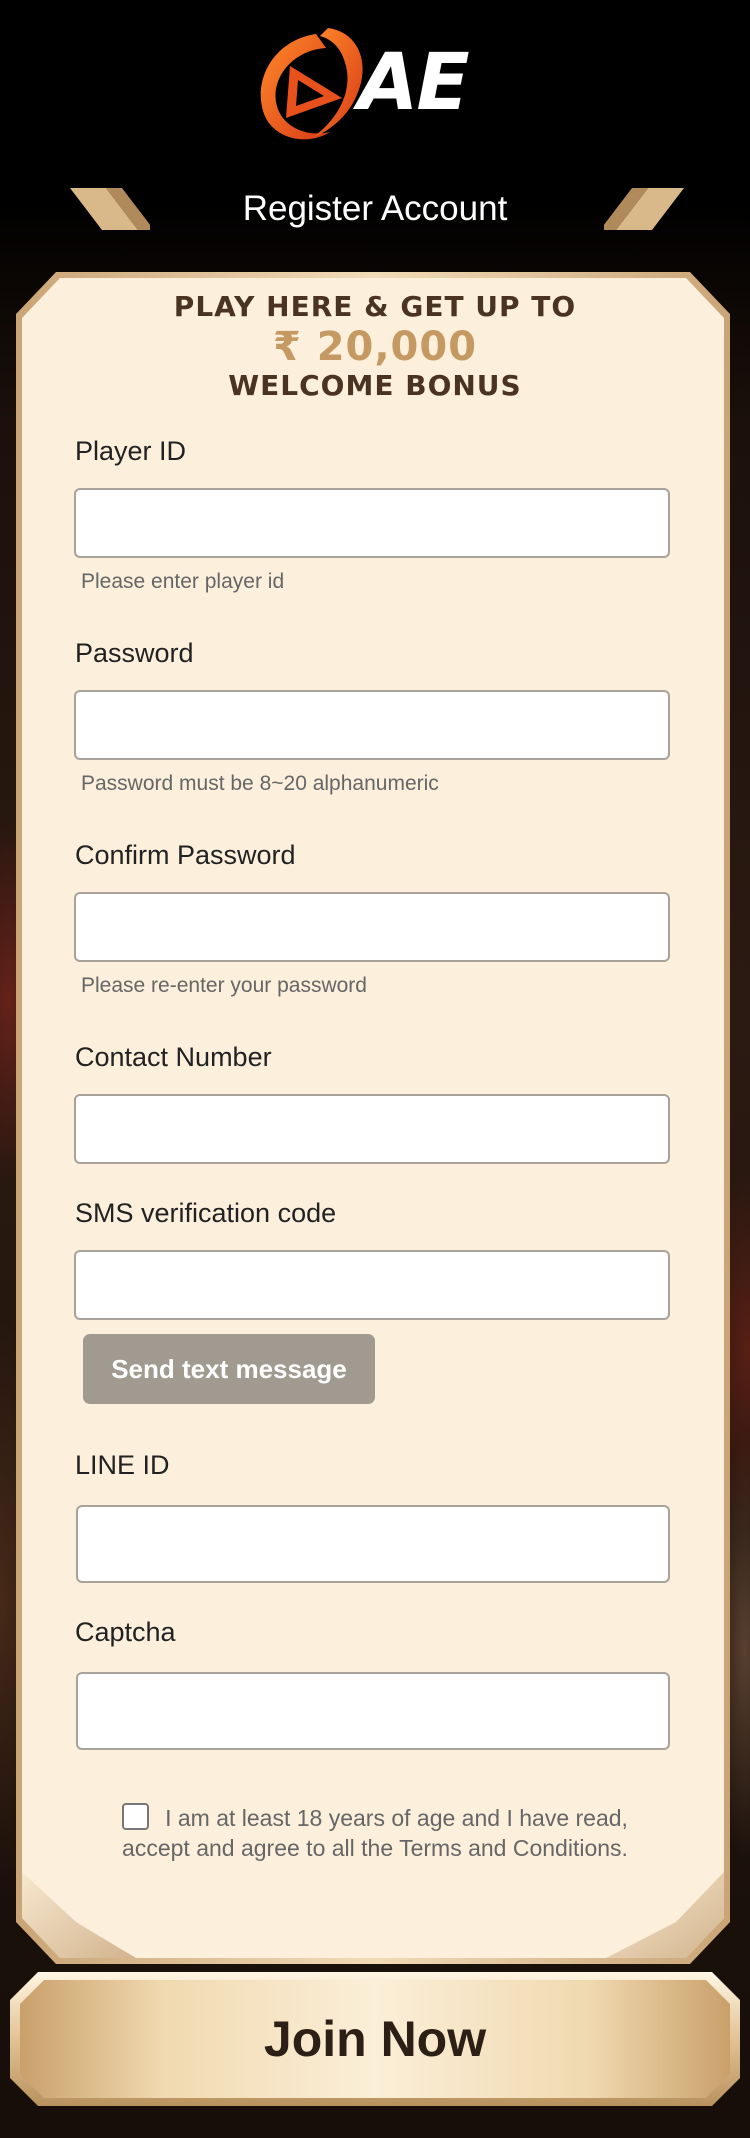 This screenshot has height=2138, width=750. Describe the element at coordinates (375, 306) in the screenshot. I see `promo-headline: PLAY HERE & GET UP TO` at that location.